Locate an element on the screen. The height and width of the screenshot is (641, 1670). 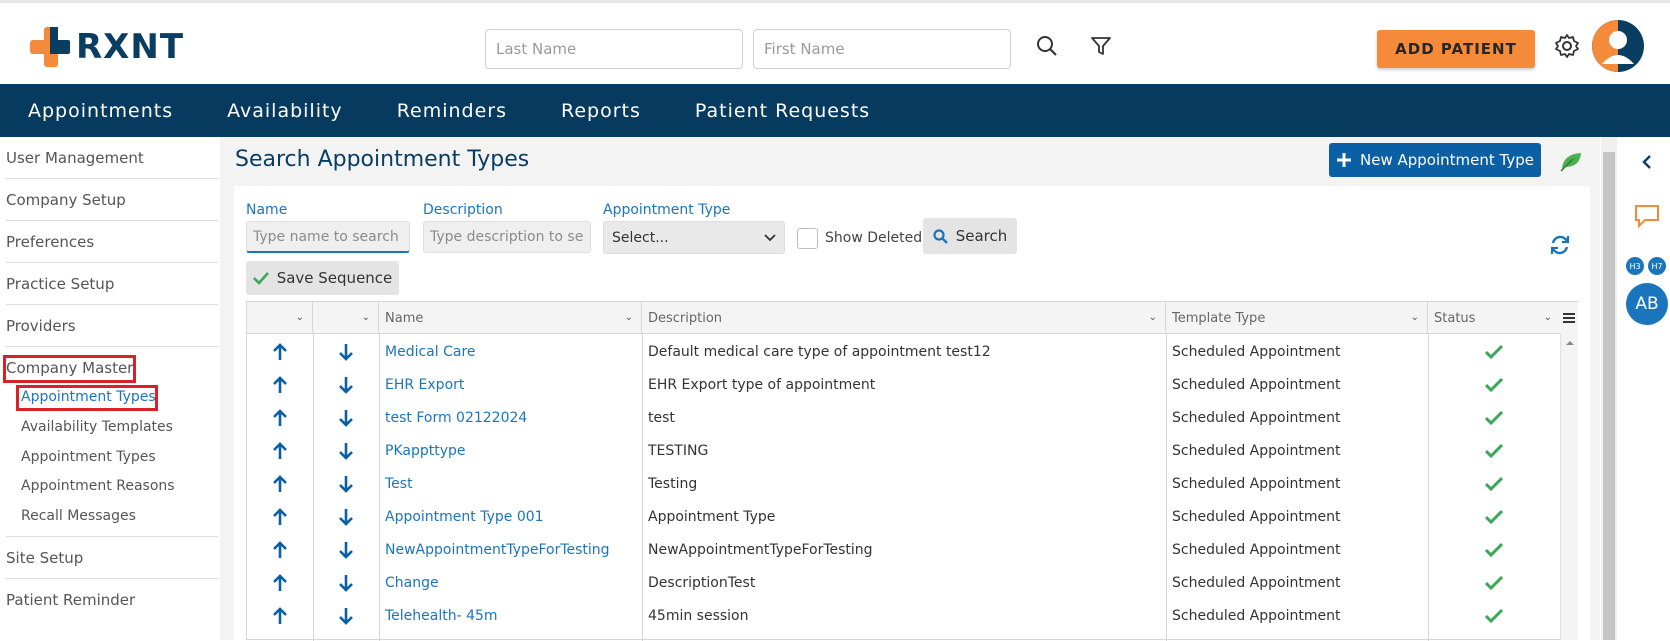
sidebar-subitem-appointment-types: Appointment Types is located at coordinates (88, 457).